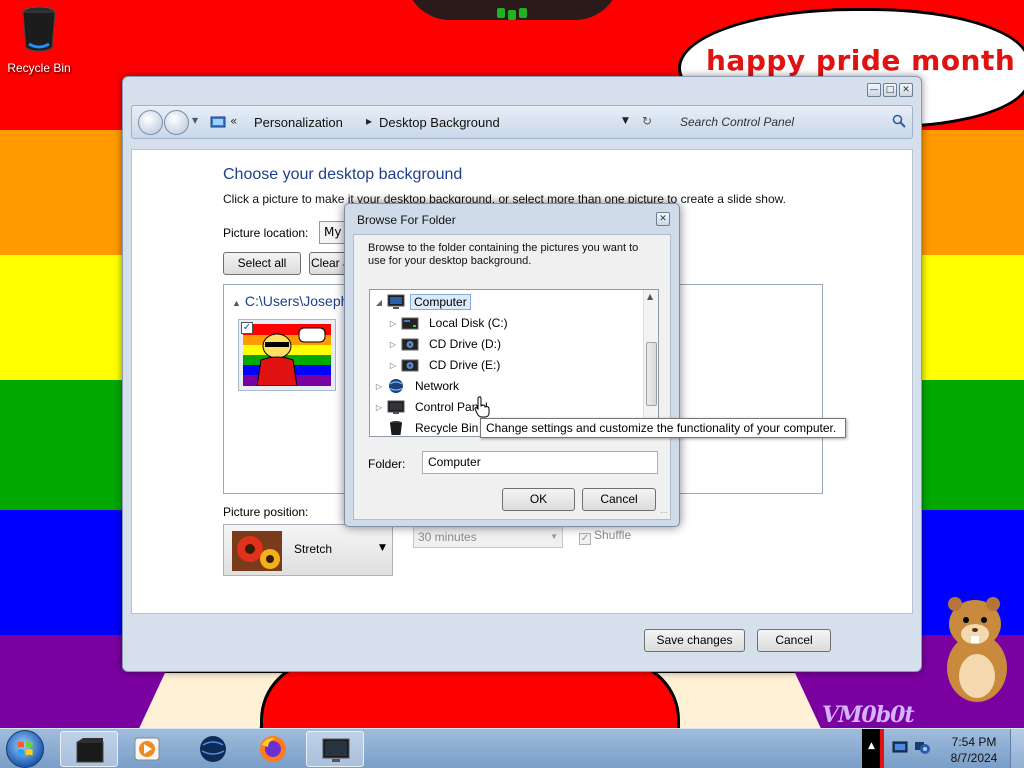 This screenshot has width=1024, height=768. I want to click on computer-icon, so click(396, 301).